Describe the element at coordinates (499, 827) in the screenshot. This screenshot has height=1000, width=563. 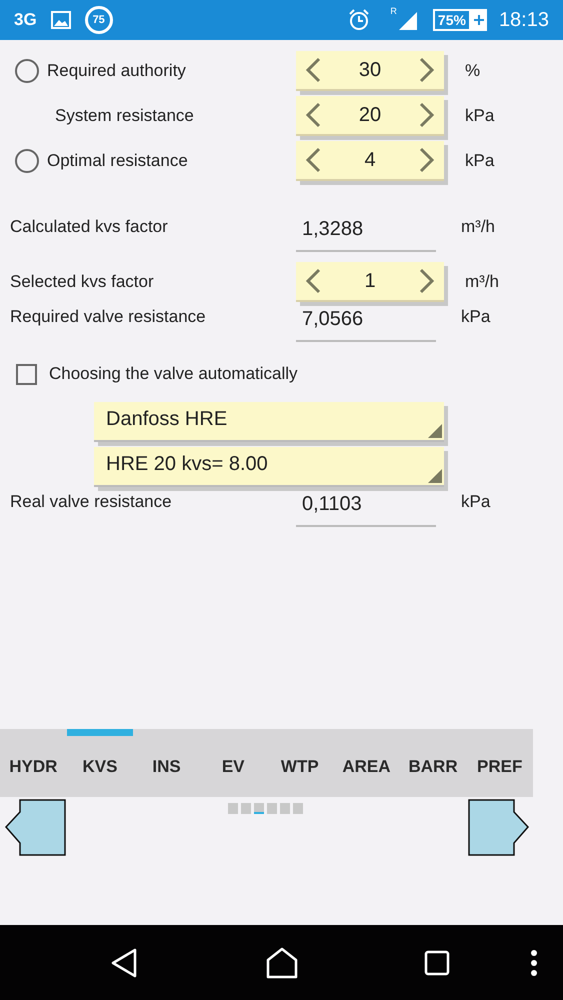
I see `next-arrow-button` at that location.